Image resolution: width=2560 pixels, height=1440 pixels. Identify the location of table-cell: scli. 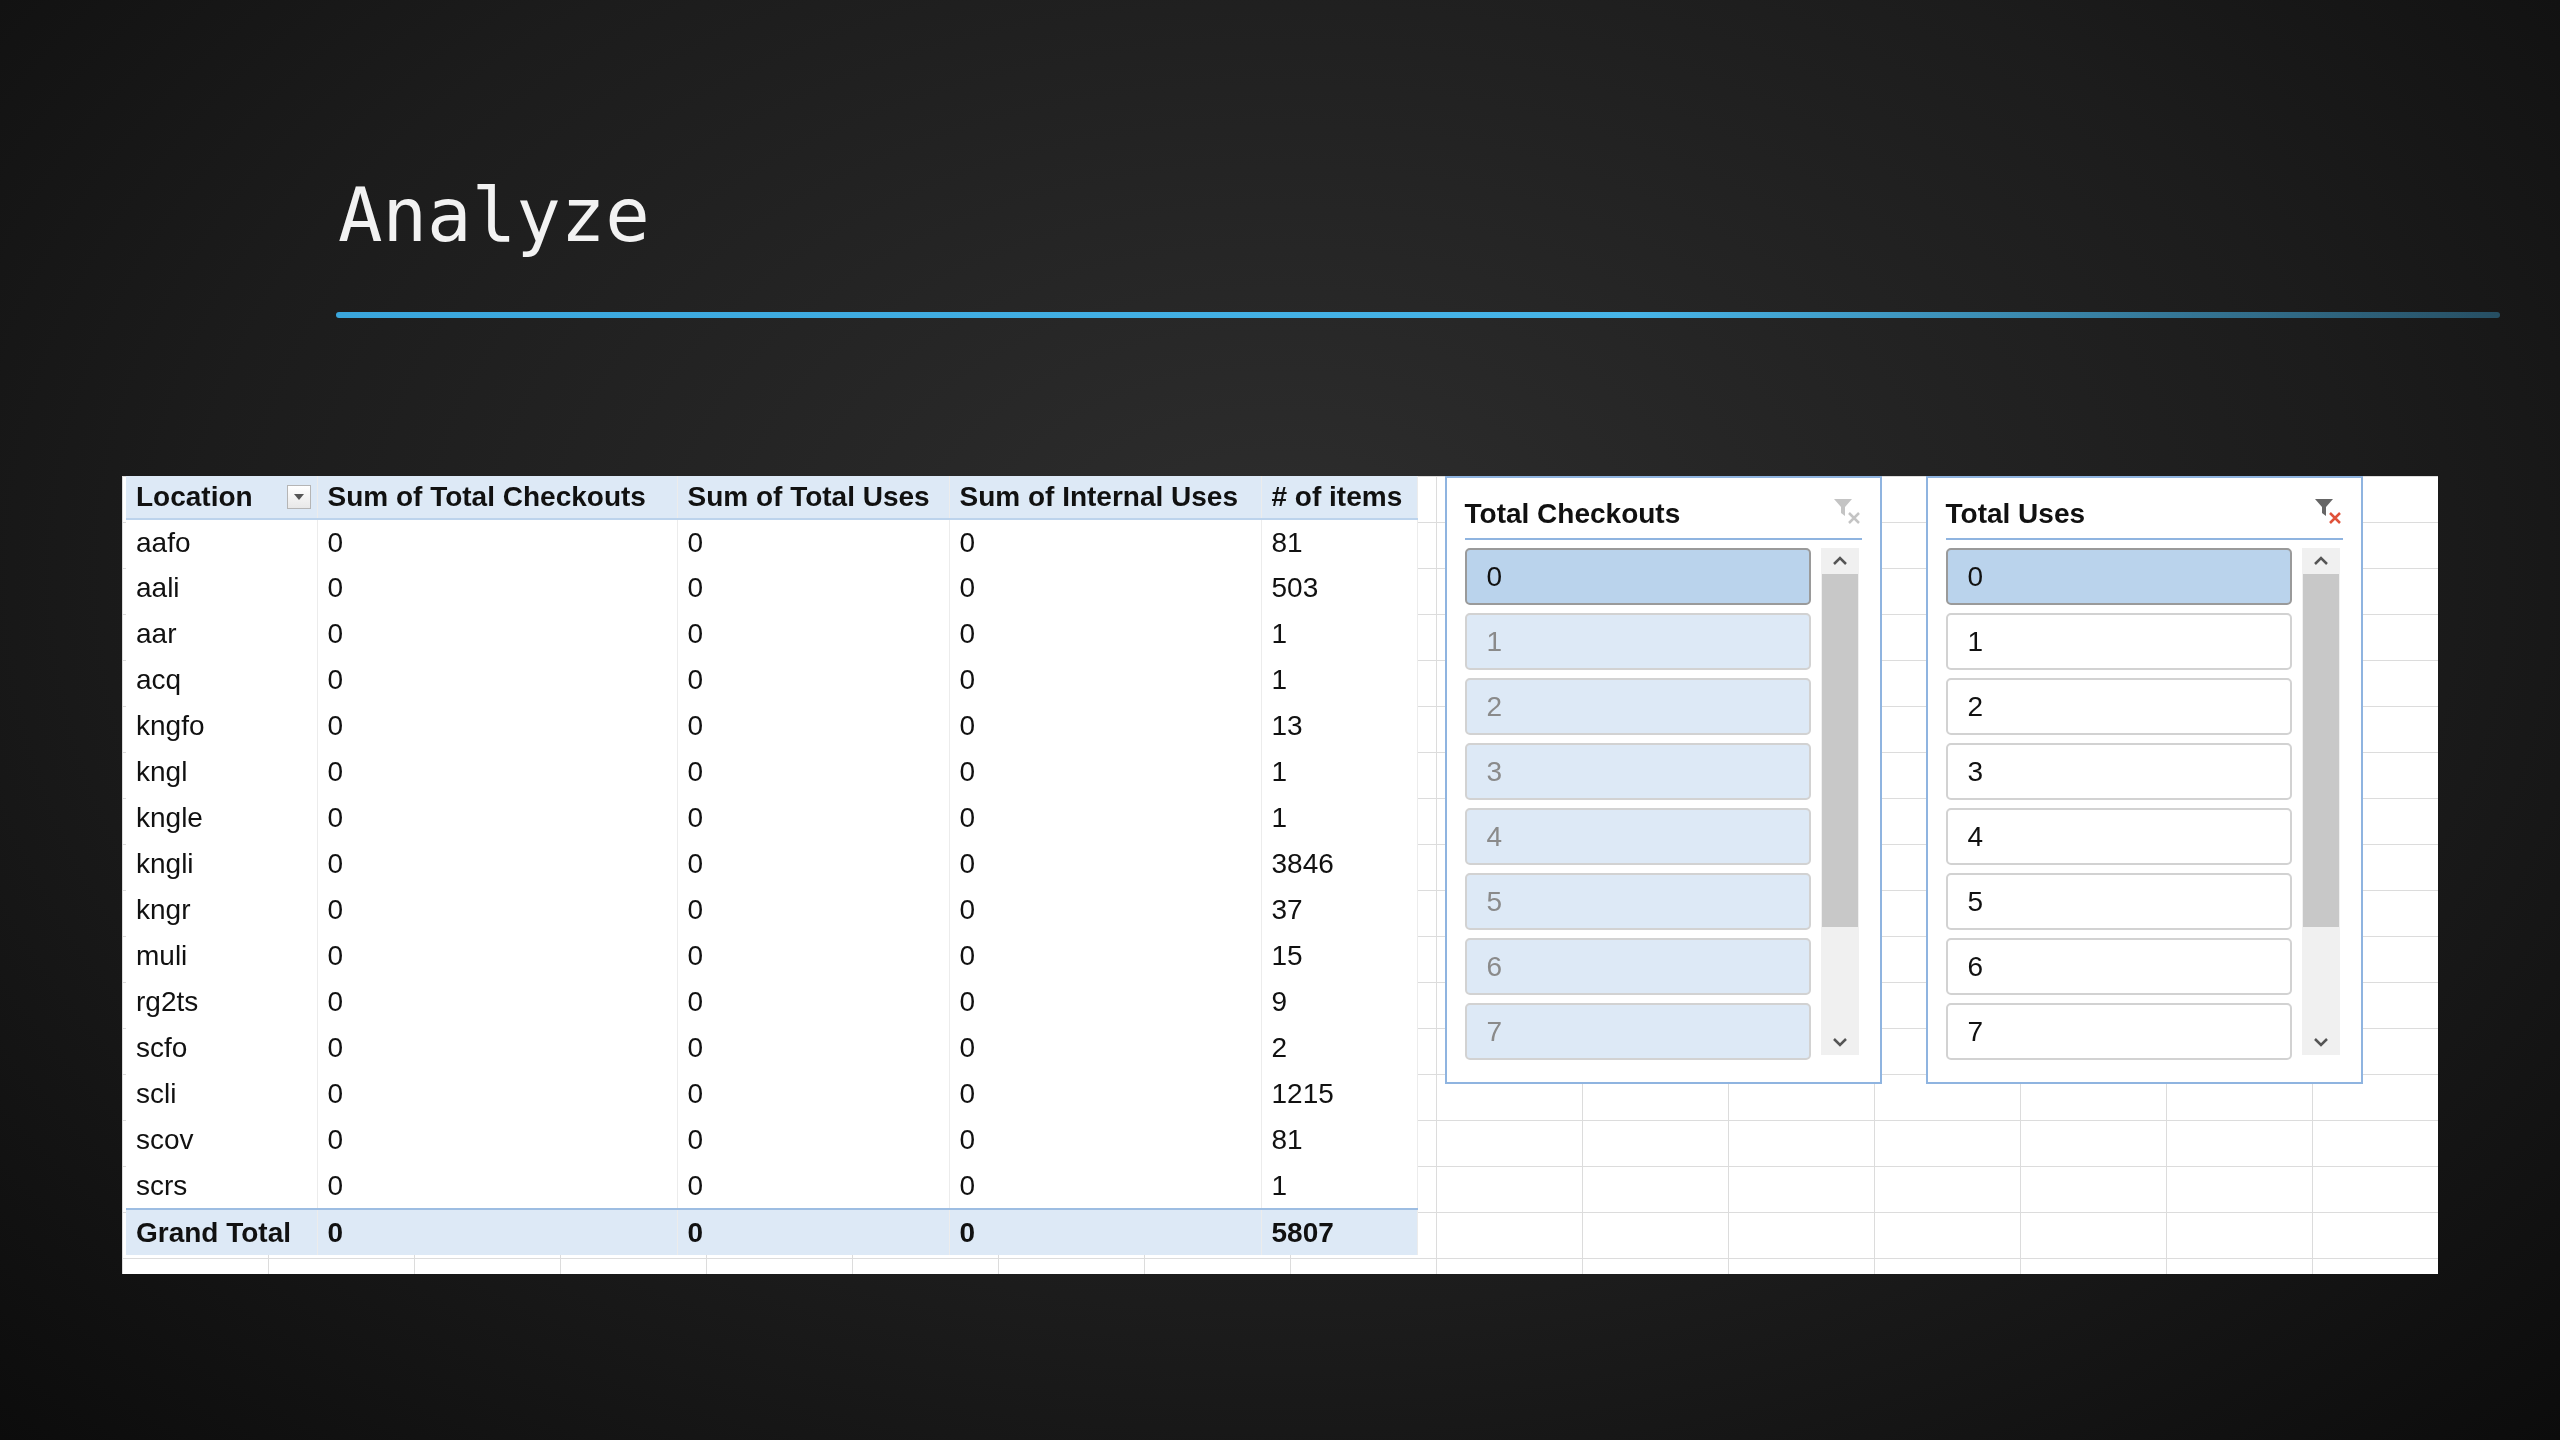
(221, 1094).